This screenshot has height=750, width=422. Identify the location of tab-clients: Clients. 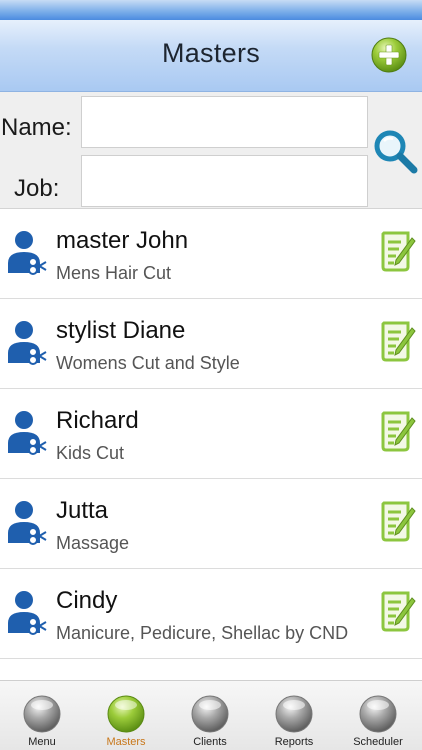
(210, 715).